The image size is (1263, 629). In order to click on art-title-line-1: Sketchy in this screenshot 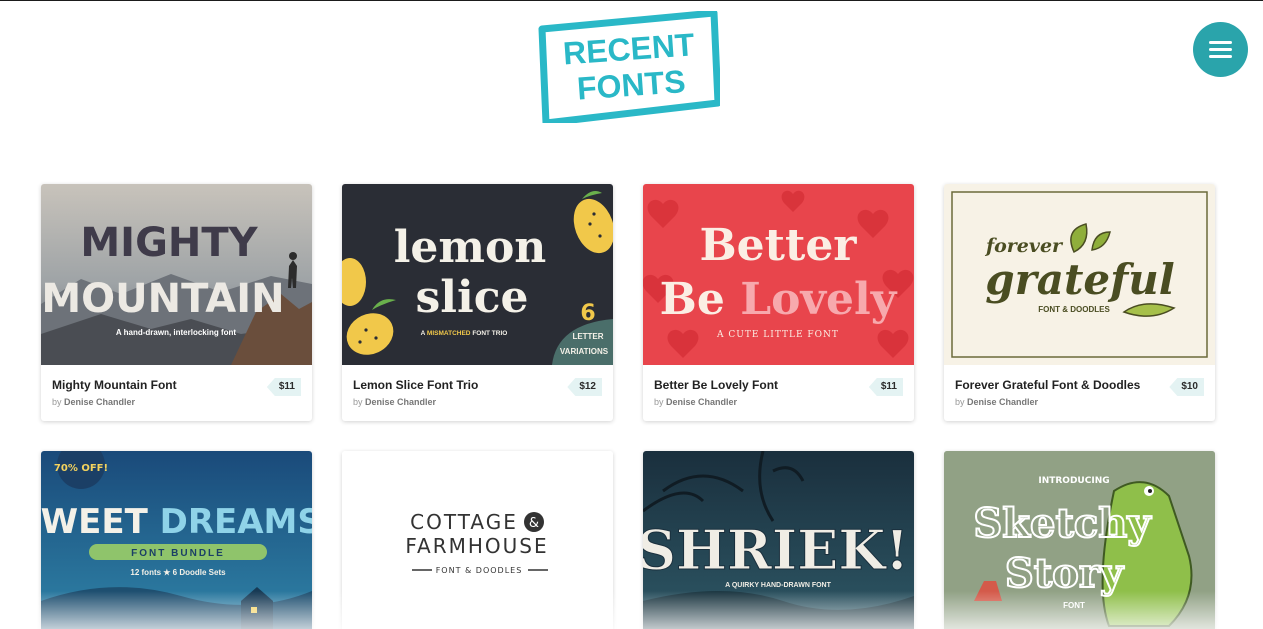, I will do `click(1062, 523)`.